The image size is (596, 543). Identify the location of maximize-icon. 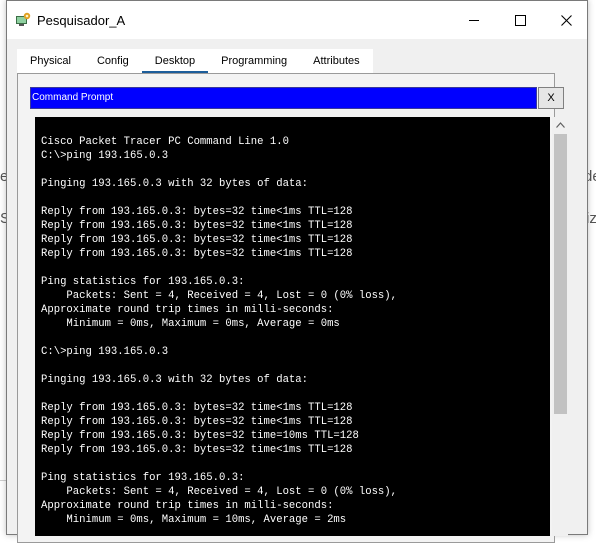
(520, 20).